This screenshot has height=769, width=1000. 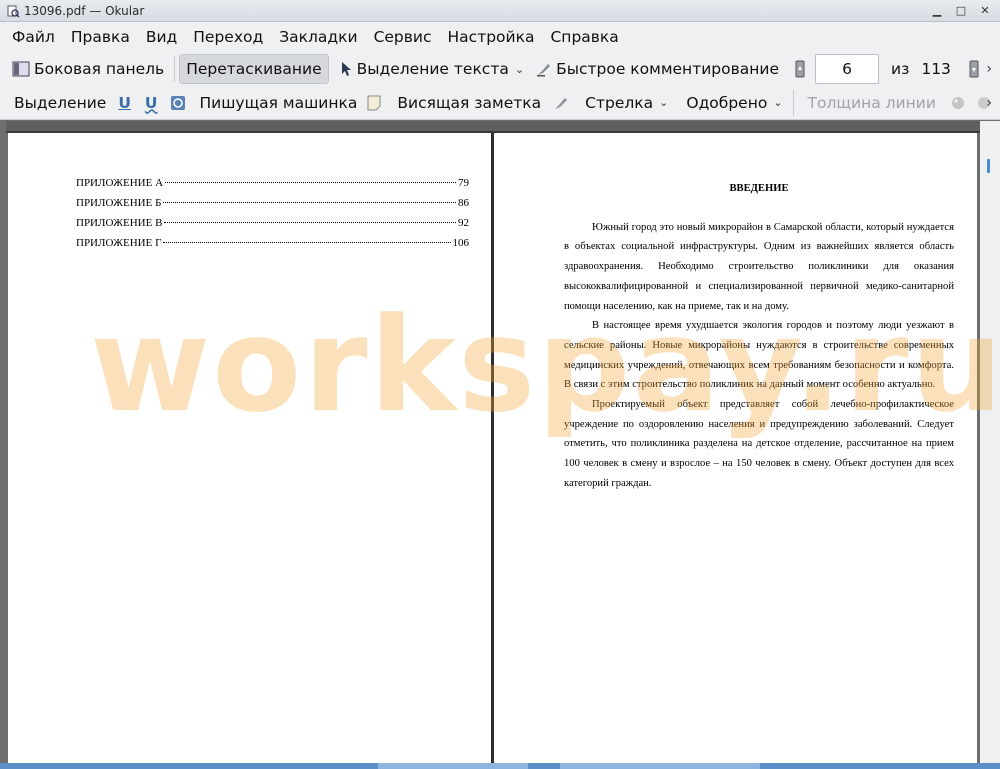 What do you see at coordinates (228, 37) in the screenshot?
I see `menu-go: Переход` at bounding box center [228, 37].